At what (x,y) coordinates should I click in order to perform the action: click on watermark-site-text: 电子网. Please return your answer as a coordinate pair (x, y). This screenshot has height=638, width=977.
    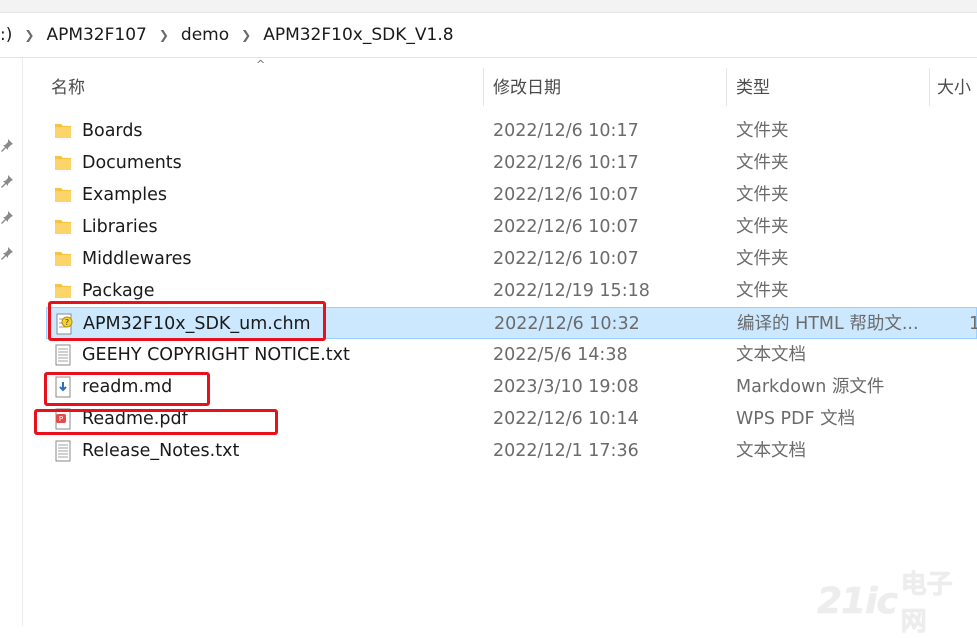
    Looking at the image, I should click on (926, 603).